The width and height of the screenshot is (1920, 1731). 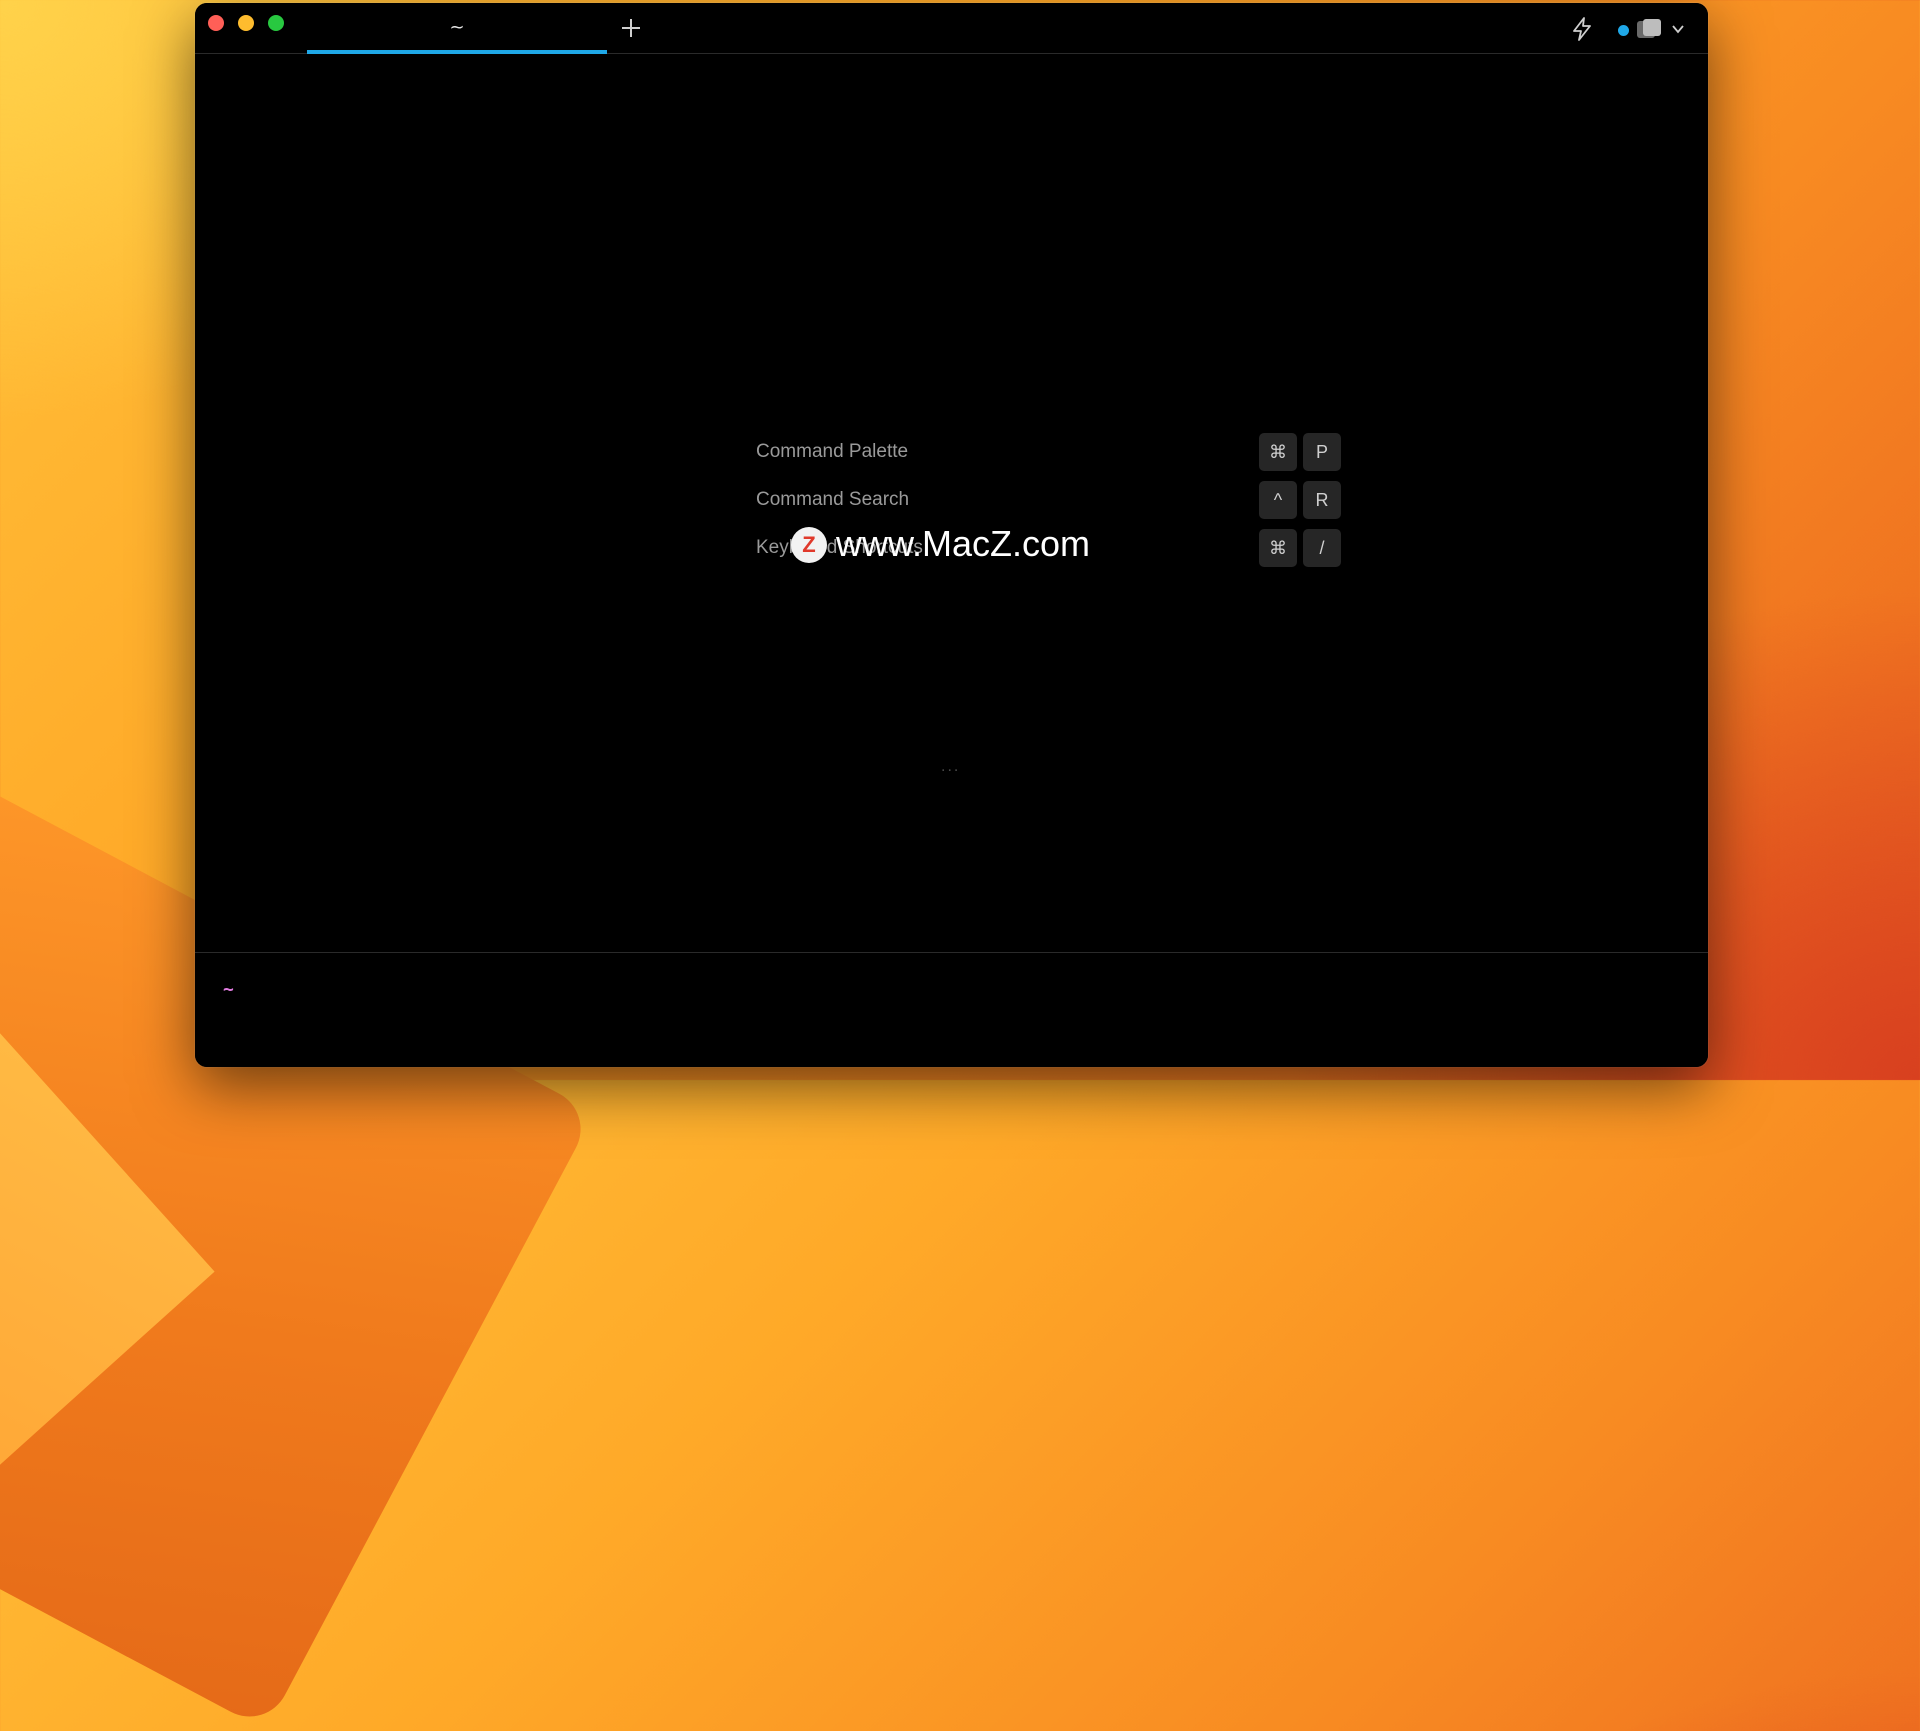 I want to click on tab-title: ~, so click(x=457, y=27).